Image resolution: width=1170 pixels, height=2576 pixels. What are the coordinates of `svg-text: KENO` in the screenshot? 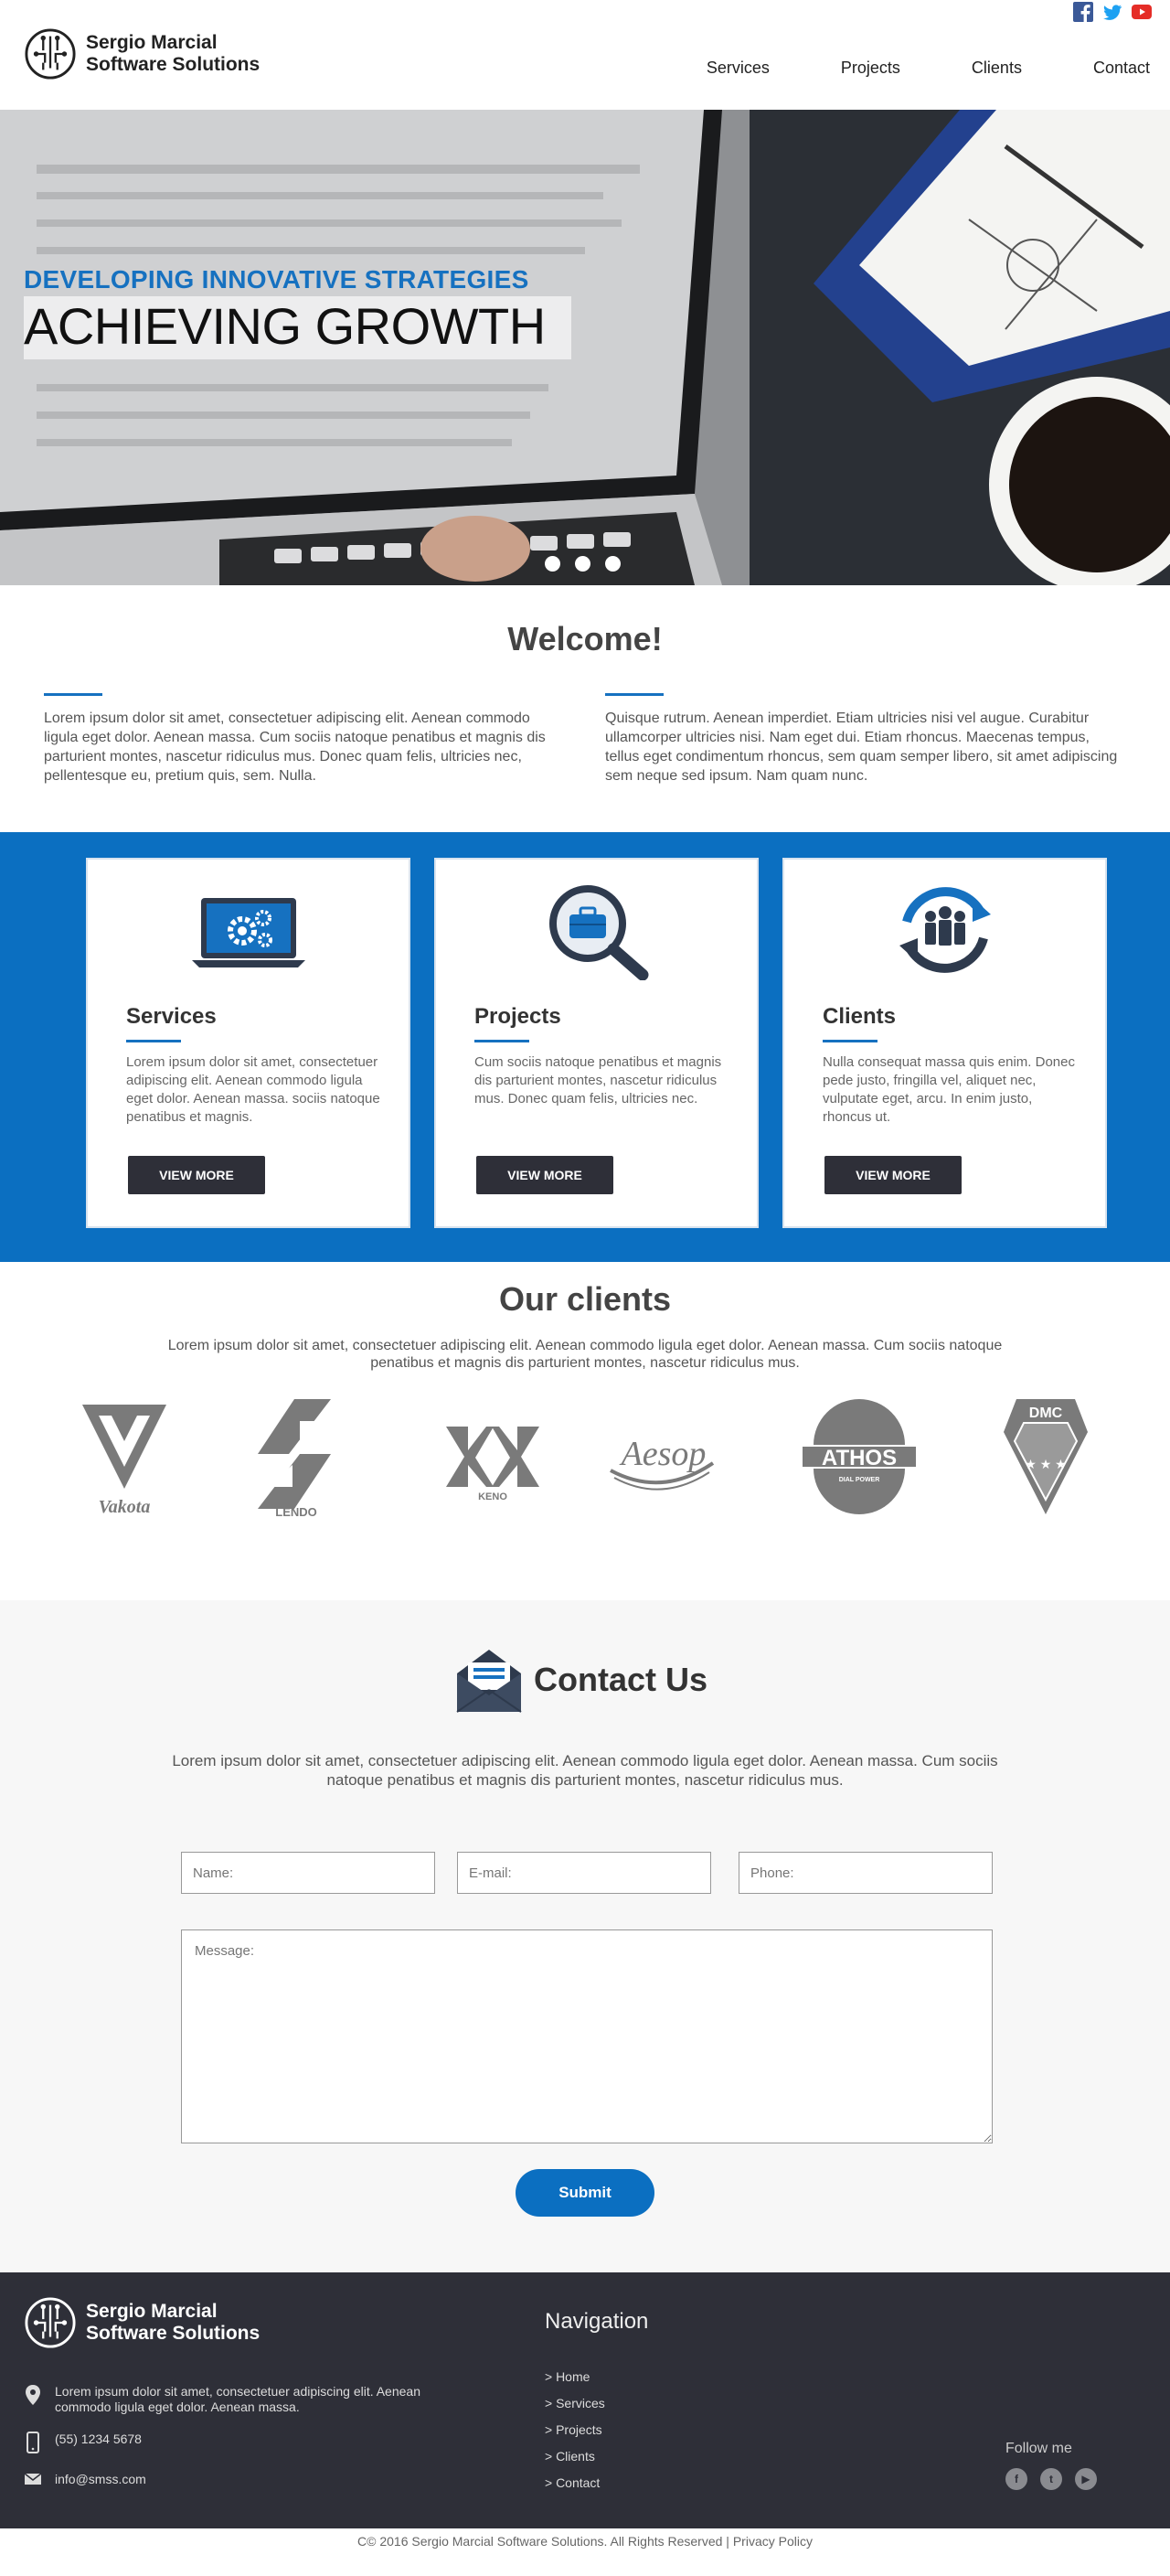 It's located at (492, 1496).